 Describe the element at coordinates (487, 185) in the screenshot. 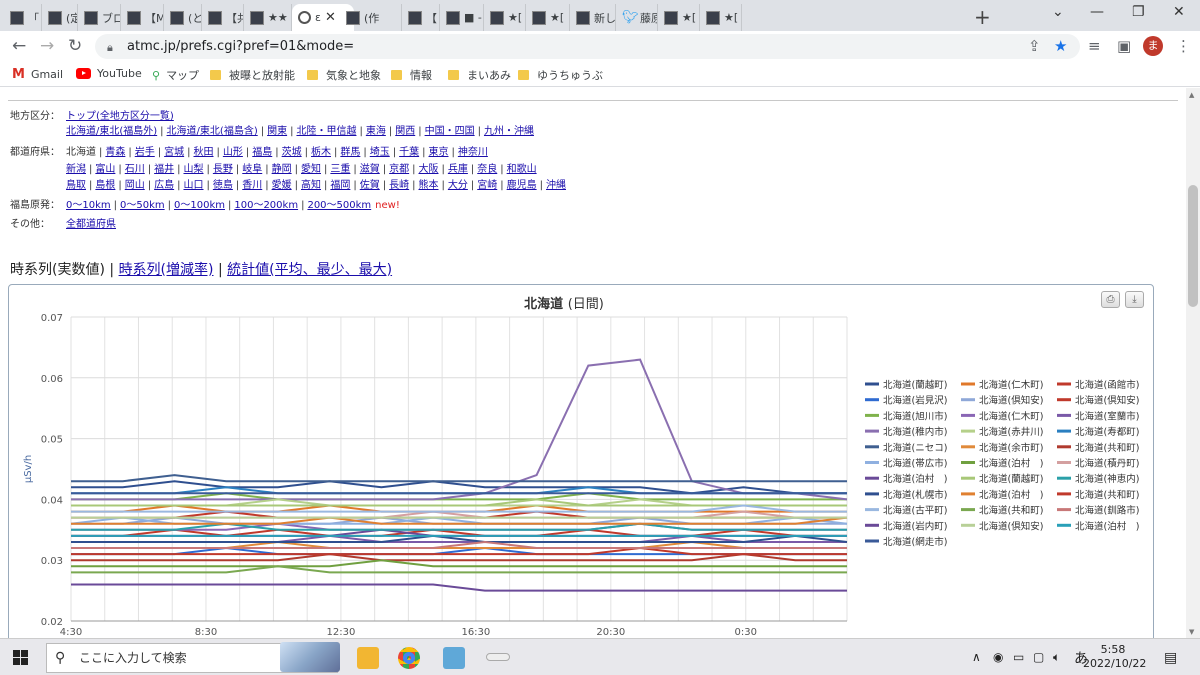

I see `prefecture-link: 宮崎` at that location.